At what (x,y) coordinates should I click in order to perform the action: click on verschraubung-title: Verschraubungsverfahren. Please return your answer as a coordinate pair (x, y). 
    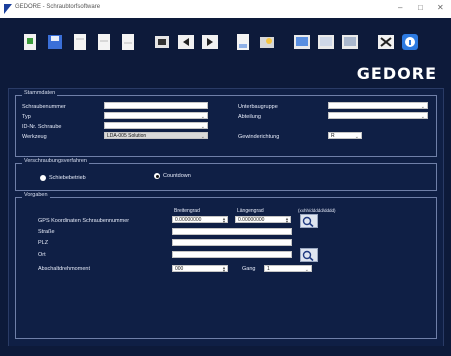
    Looking at the image, I should click on (55, 161).